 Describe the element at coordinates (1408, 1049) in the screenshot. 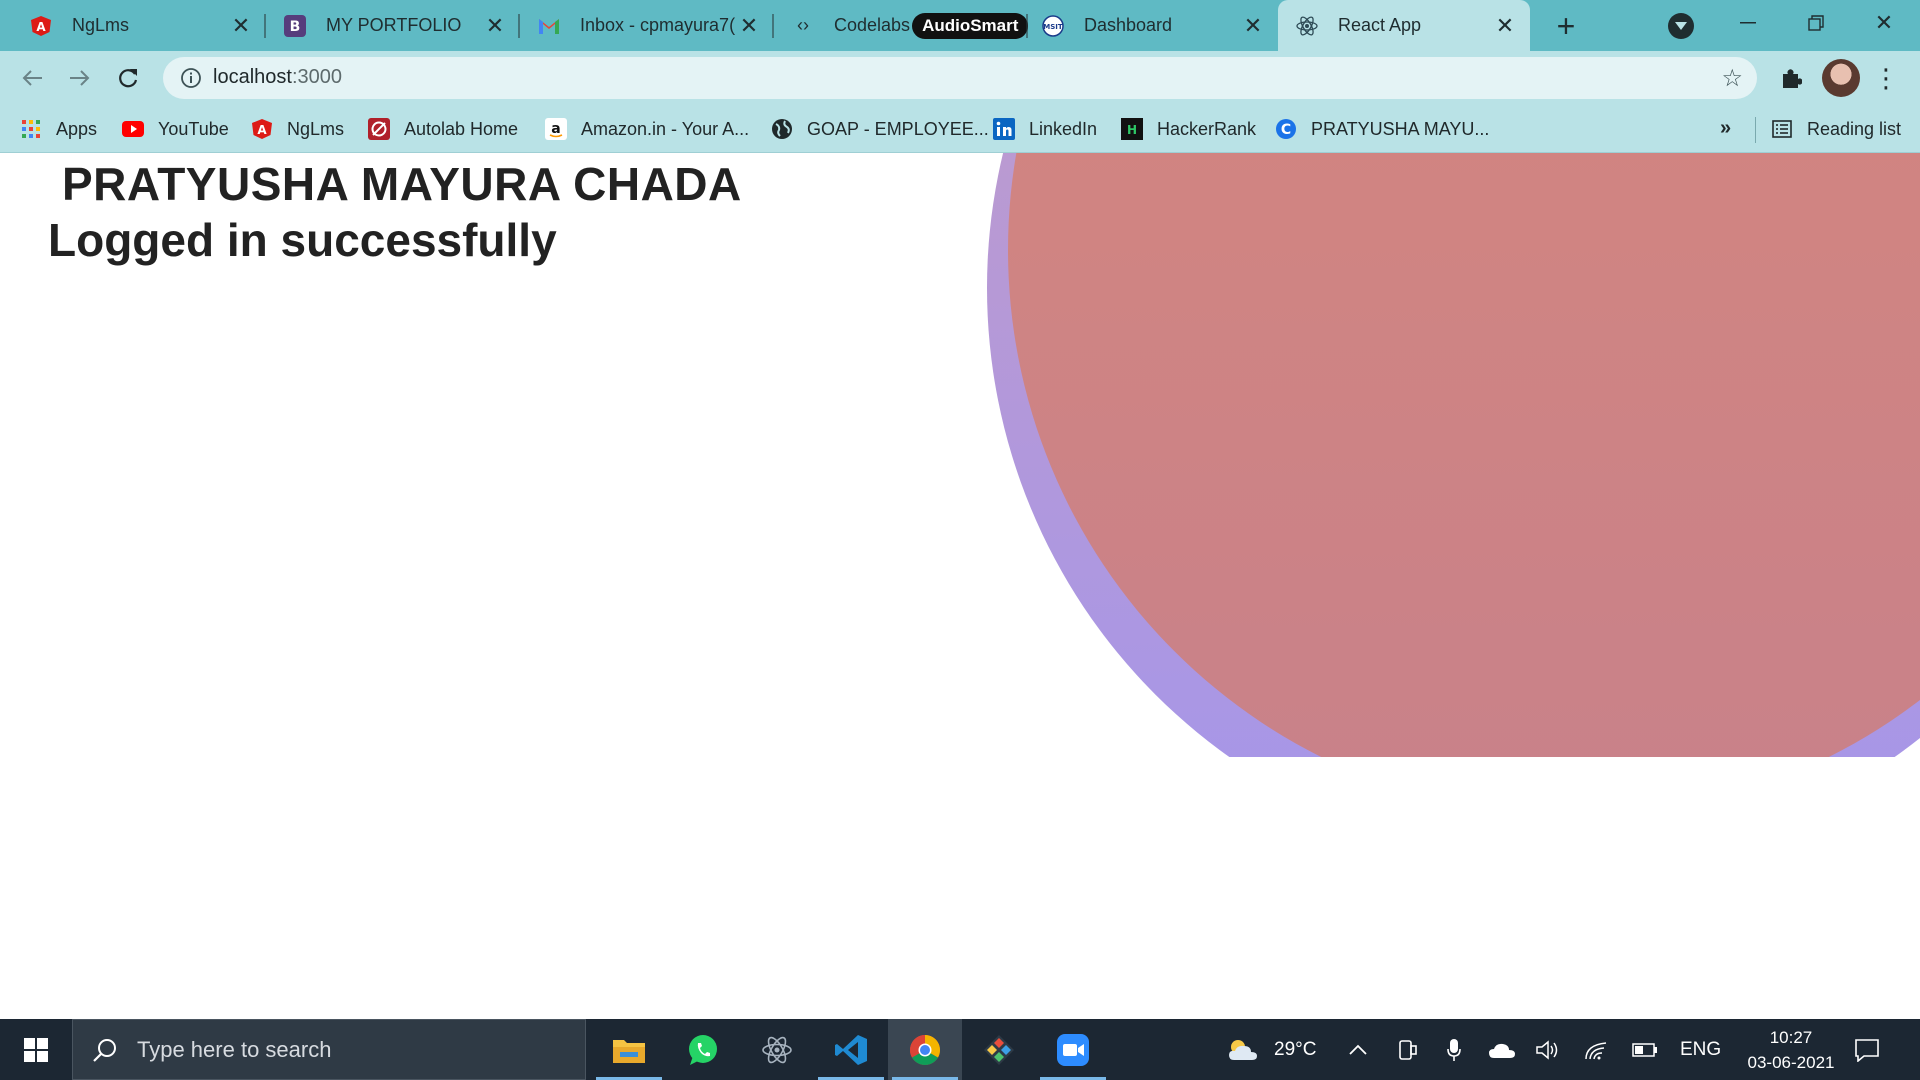

I see `meet-now-icon` at that location.